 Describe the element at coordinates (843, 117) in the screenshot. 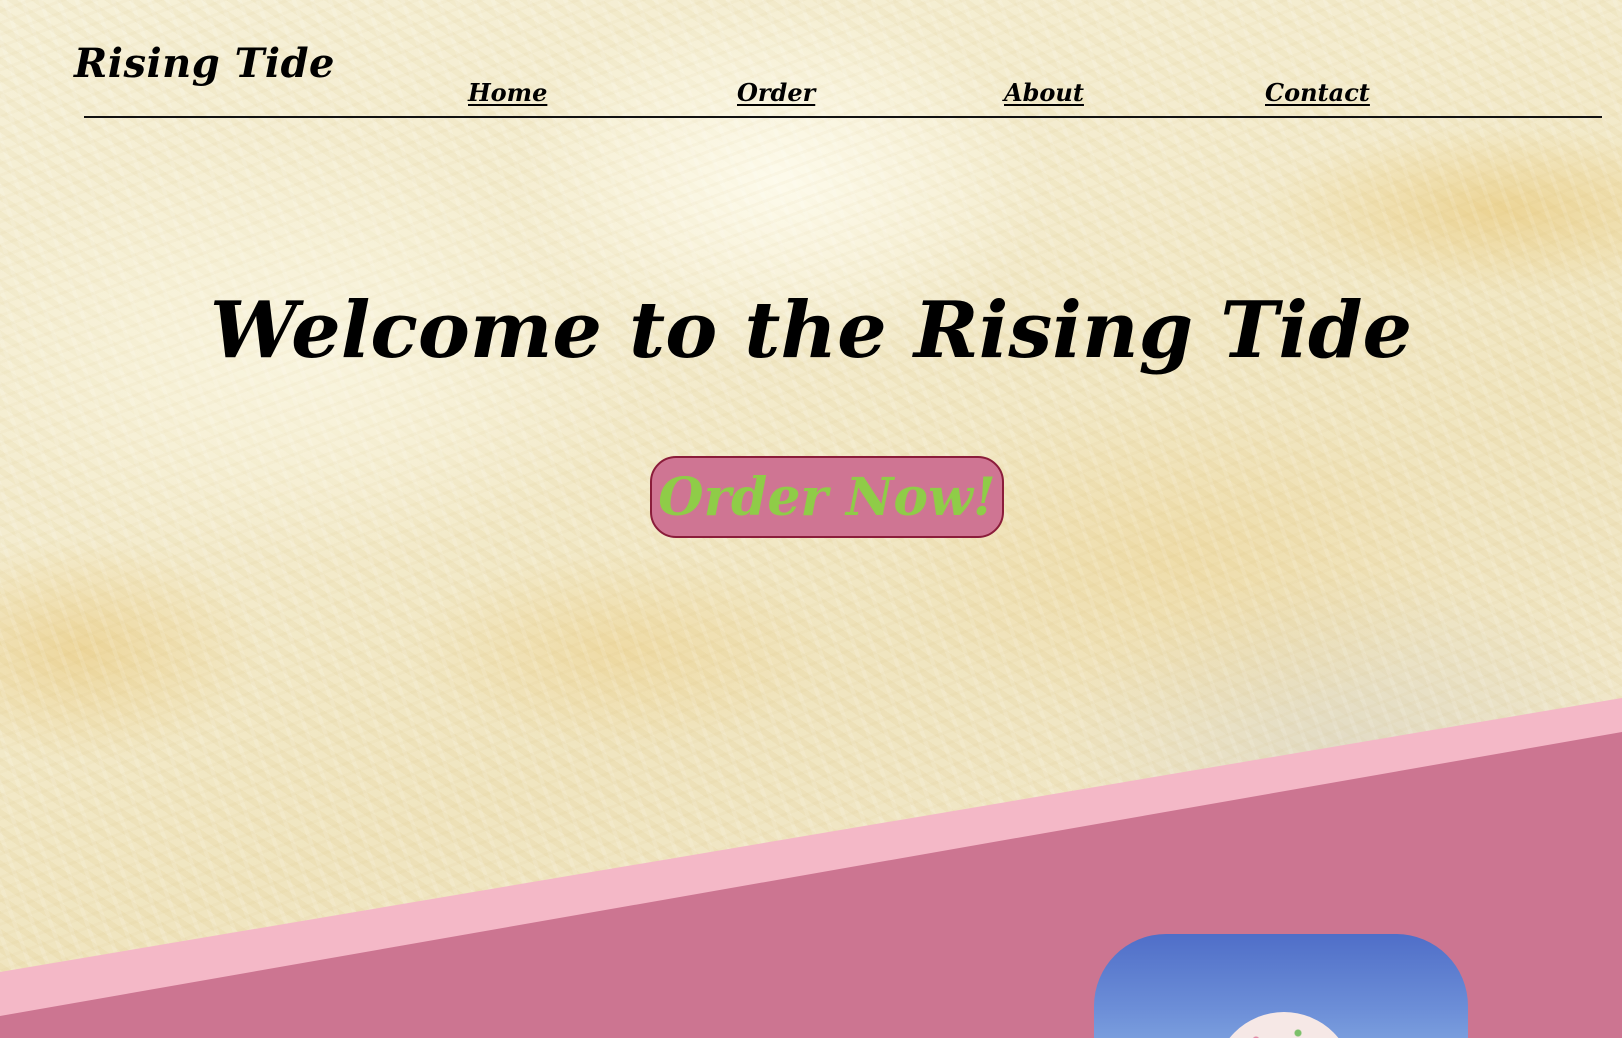

I see `nav-divider` at that location.